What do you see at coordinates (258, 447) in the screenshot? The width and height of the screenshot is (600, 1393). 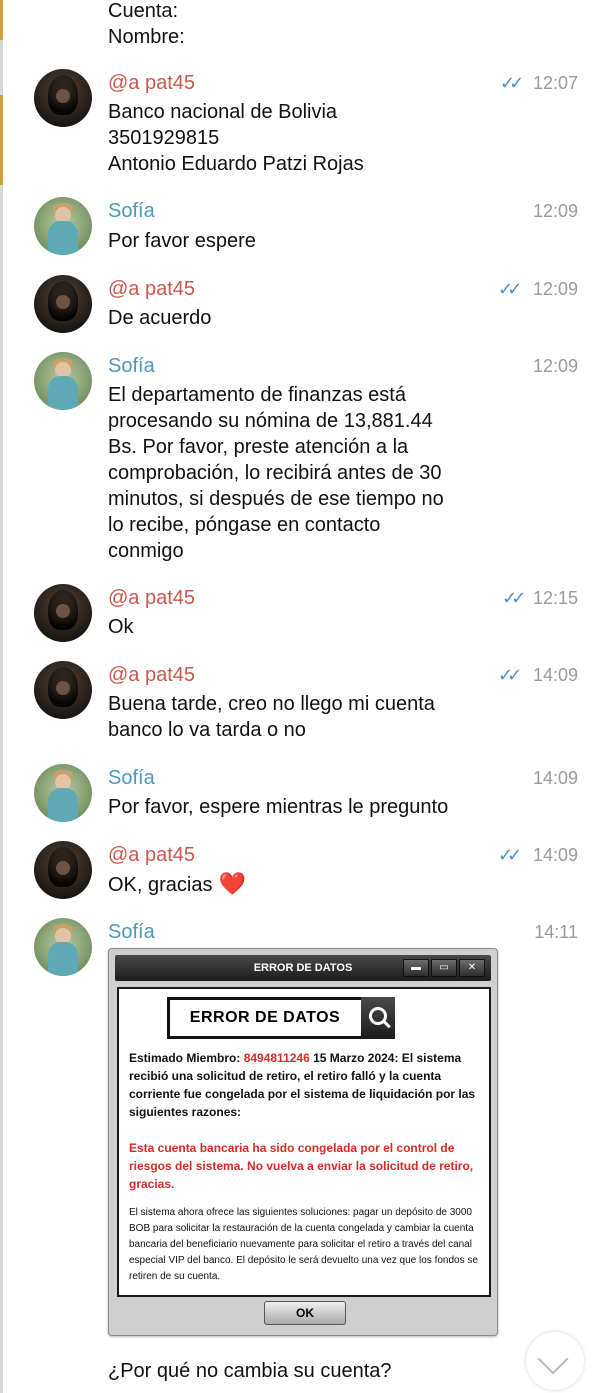 I see `message-text: Bs. Por favor, preste atención a la` at bounding box center [258, 447].